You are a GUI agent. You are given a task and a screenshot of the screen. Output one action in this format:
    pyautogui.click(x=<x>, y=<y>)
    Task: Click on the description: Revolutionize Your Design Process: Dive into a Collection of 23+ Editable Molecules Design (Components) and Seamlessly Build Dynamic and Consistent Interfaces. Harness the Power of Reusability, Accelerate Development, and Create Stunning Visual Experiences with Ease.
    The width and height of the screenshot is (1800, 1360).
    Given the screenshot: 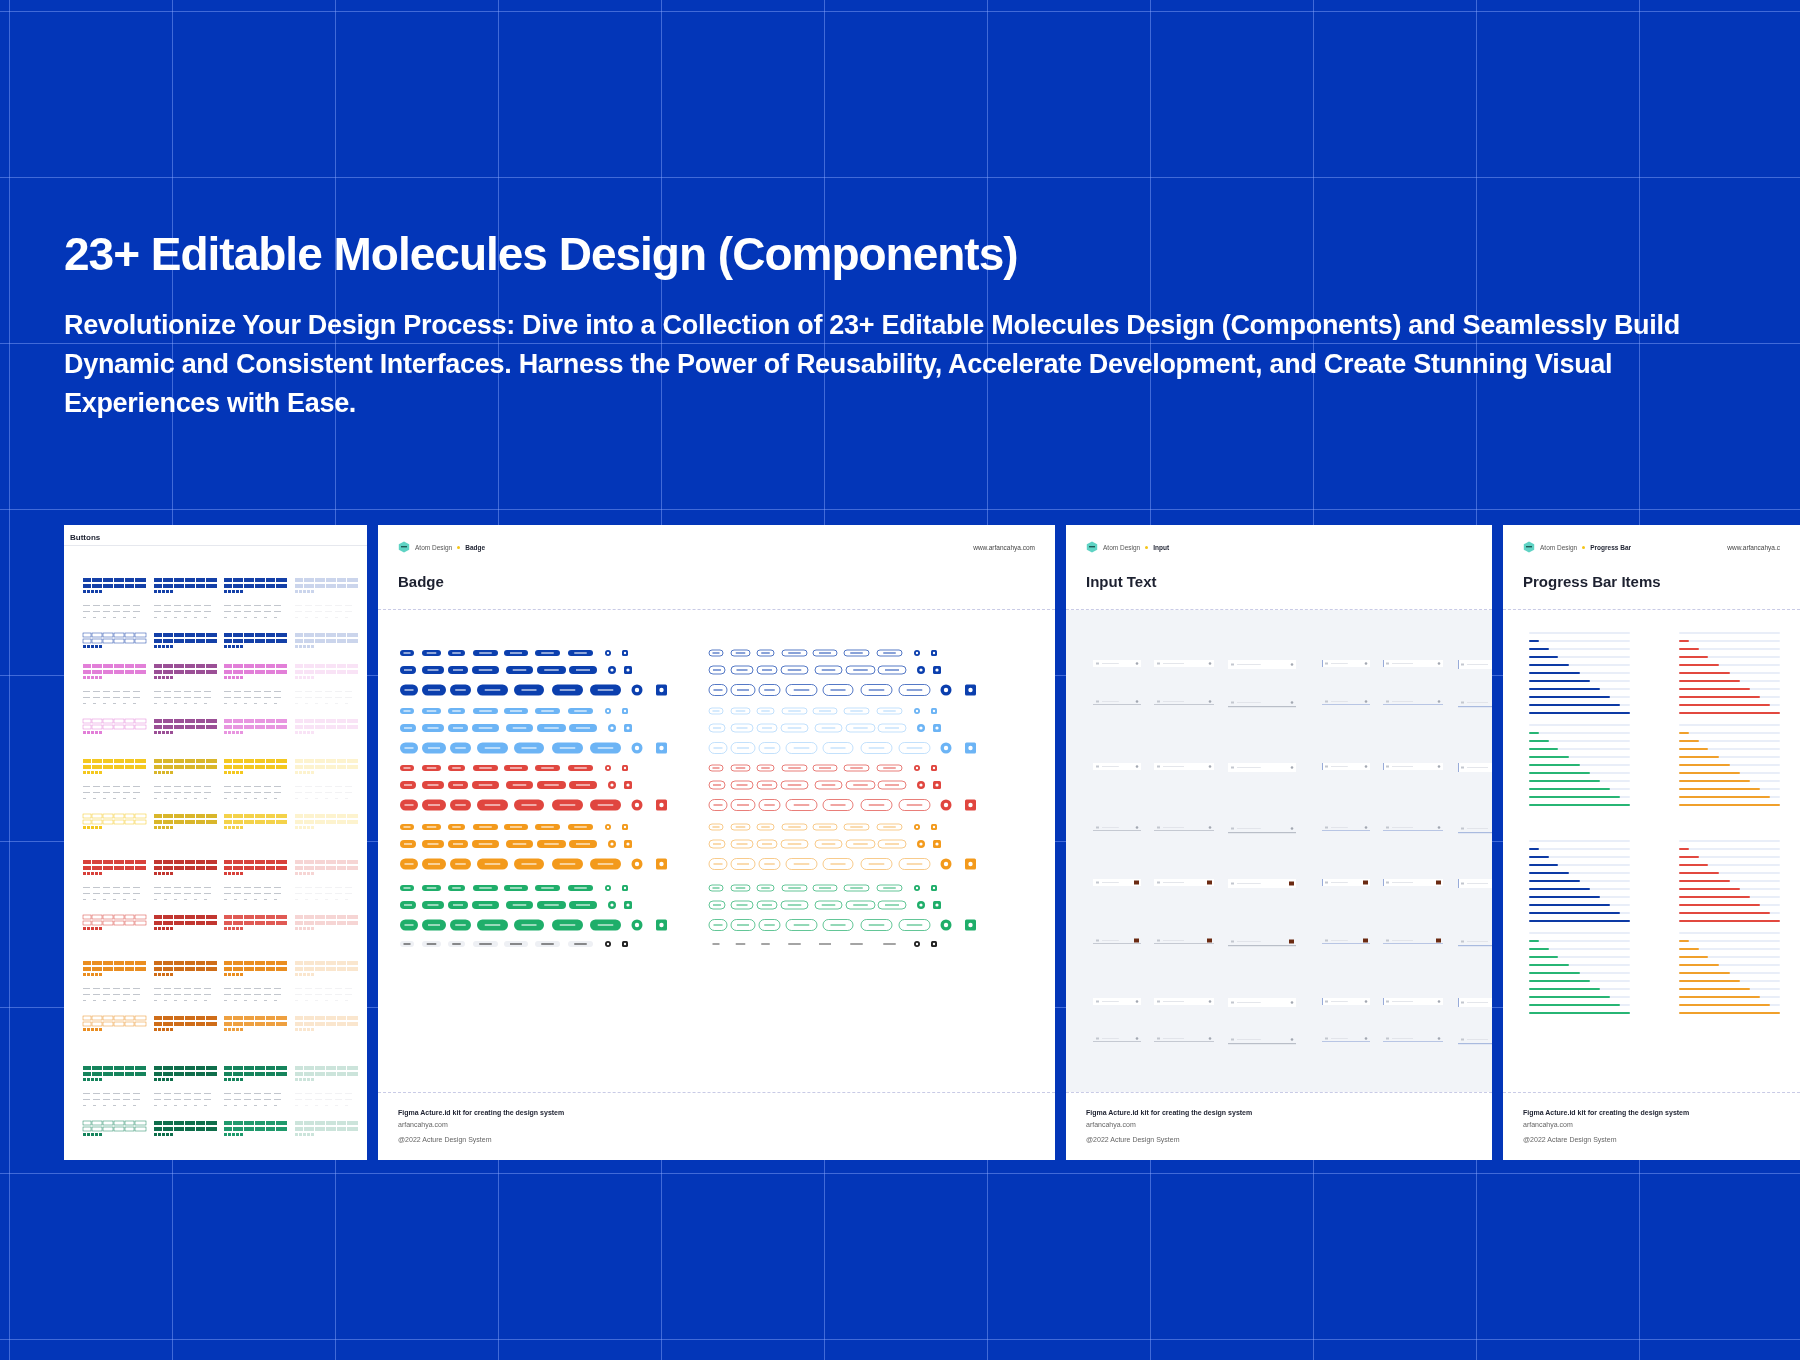 What is the action you would take?
    pyautogui.click(x=872, y=364)
    